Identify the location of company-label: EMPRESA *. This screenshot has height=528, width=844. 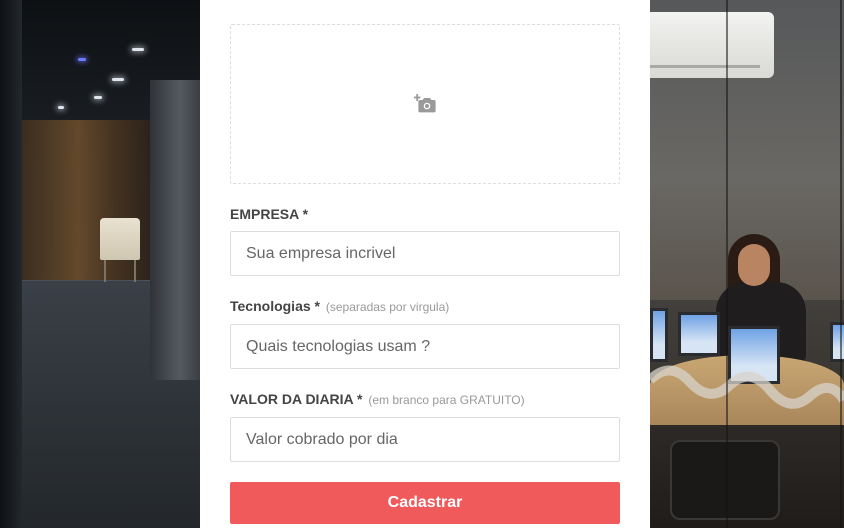
(425, 214).